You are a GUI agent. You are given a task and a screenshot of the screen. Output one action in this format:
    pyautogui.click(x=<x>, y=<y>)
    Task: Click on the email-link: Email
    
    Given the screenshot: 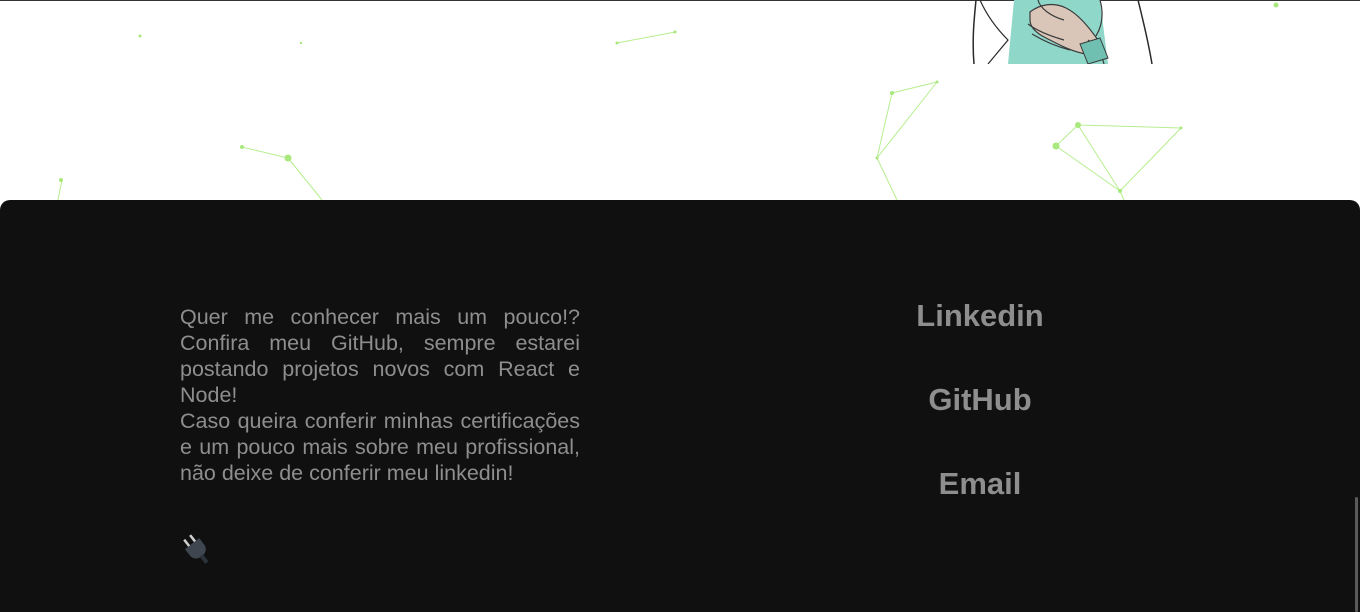 What is the action you would take?
    pyautogui.click(x=980, y=506)
    